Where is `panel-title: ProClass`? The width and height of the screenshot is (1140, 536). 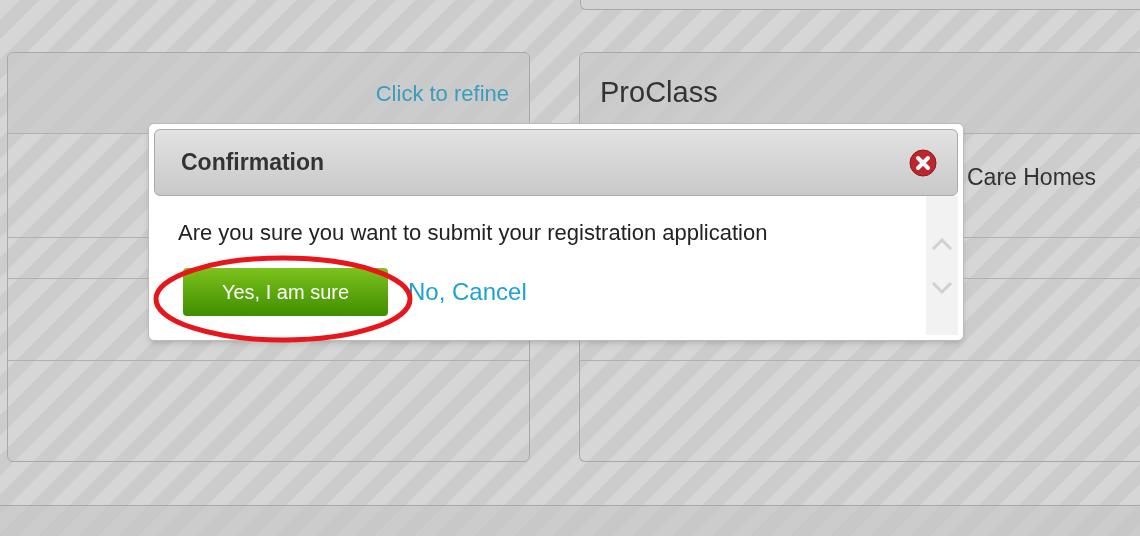
panel-title: ProClass is located at coordinates (659, 93).